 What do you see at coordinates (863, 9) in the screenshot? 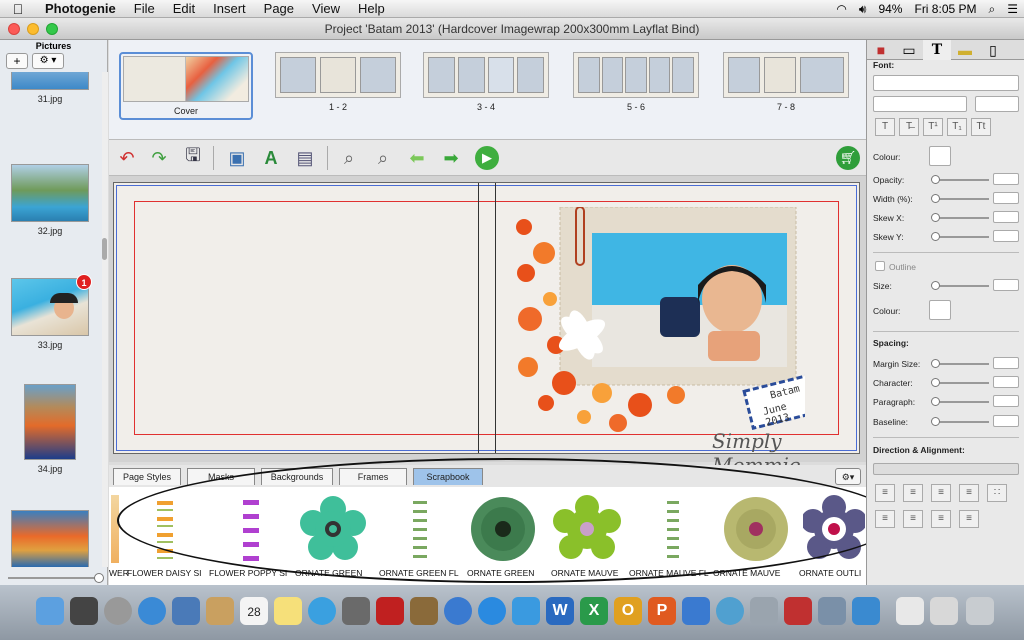
I see `volume-icon: 🔊︎` at bounding box center [863, 9].